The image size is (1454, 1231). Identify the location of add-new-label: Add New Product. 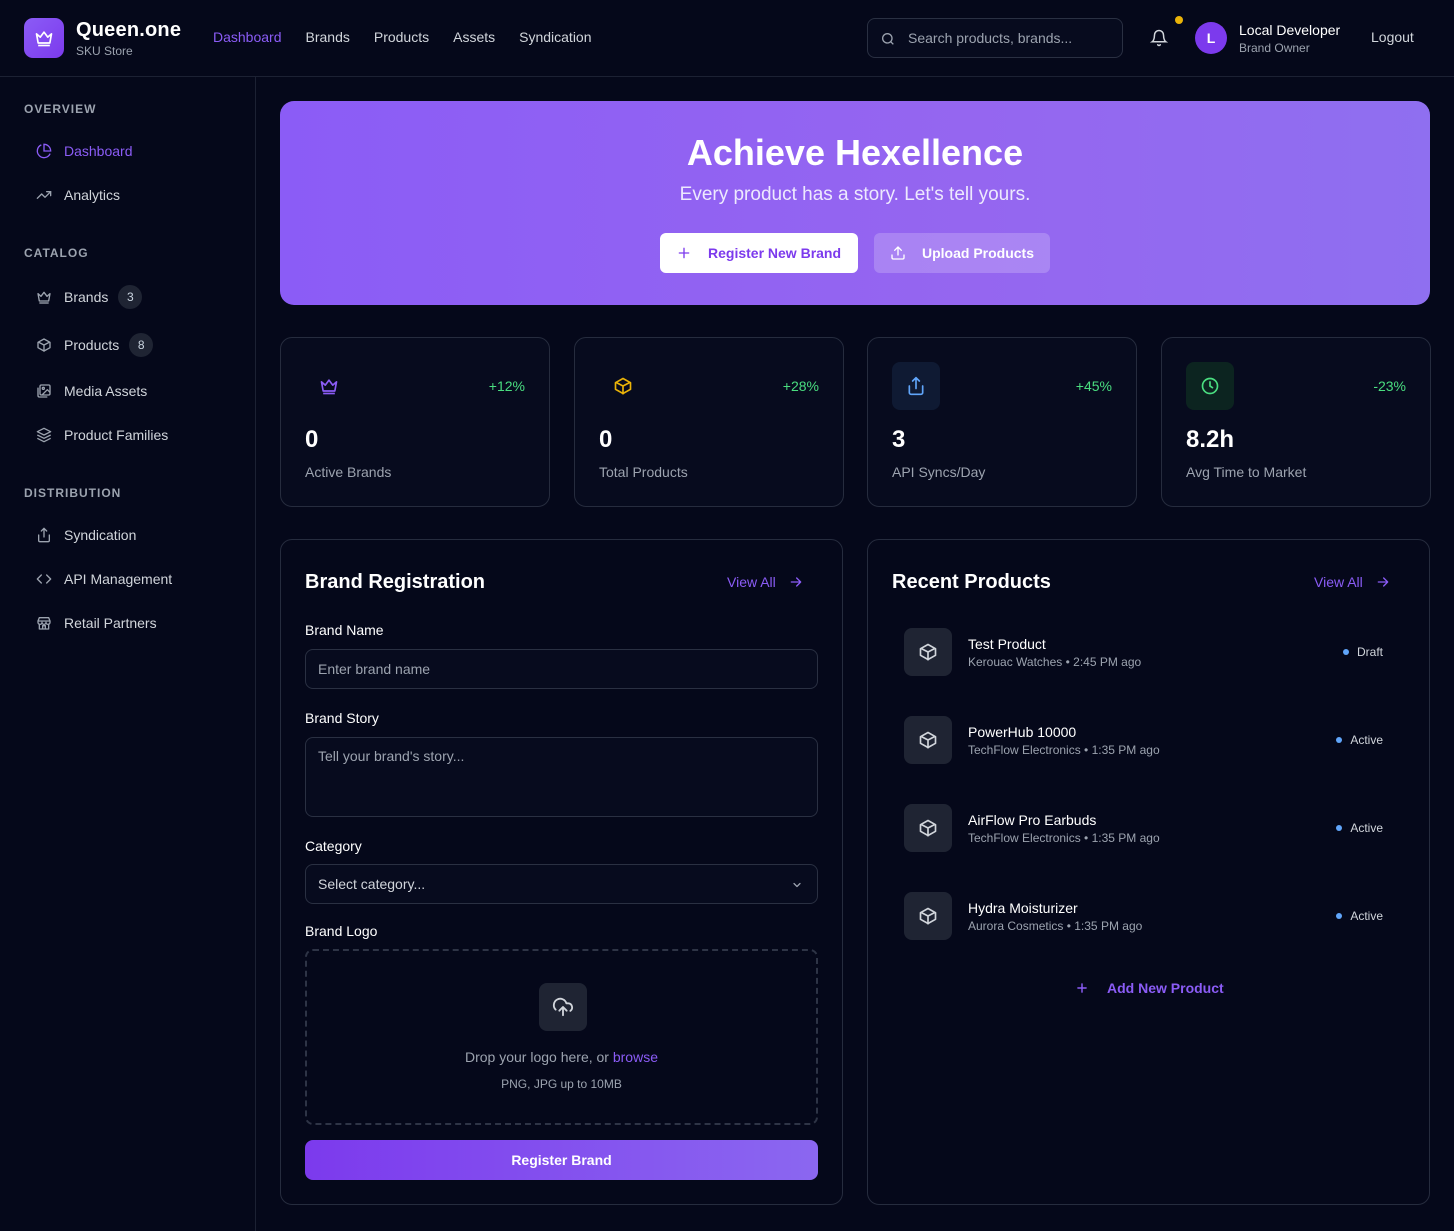
(1165, 988).